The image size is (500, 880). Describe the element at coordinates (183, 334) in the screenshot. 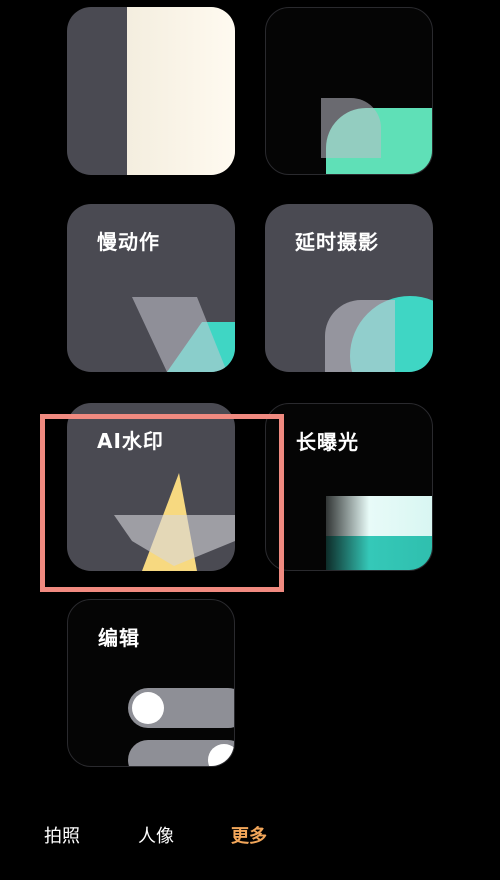

I see `slow-motion-icon` at that location.